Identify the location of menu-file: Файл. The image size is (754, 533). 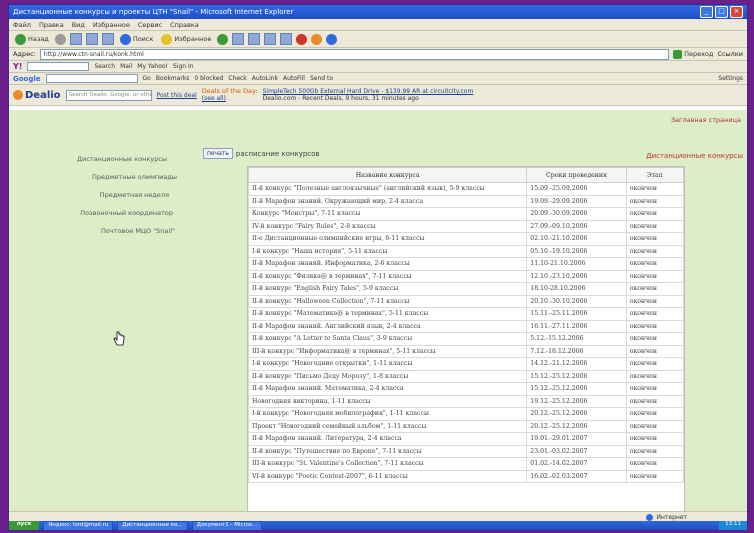
(22, 25).